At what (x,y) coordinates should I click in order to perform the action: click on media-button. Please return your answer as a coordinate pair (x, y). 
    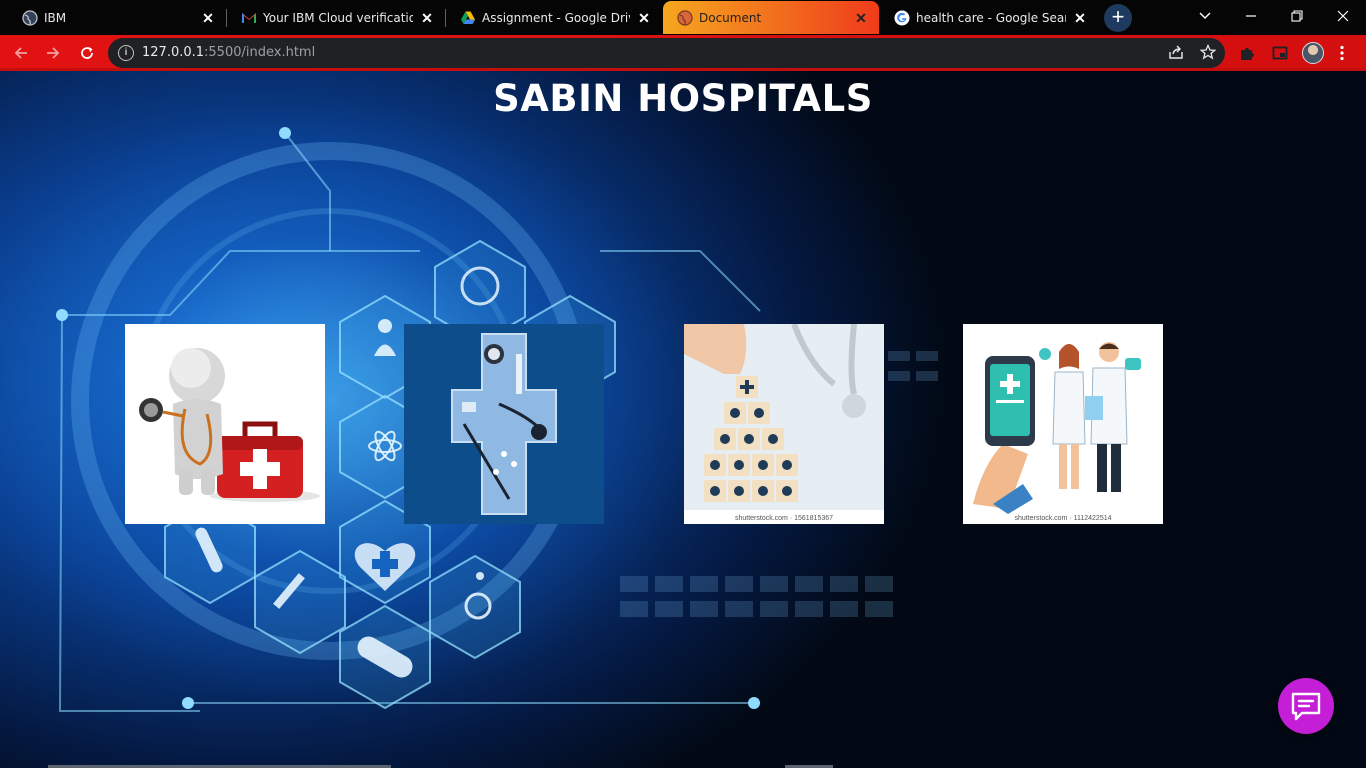
    Looking at the image, I should click on (1280, 53).